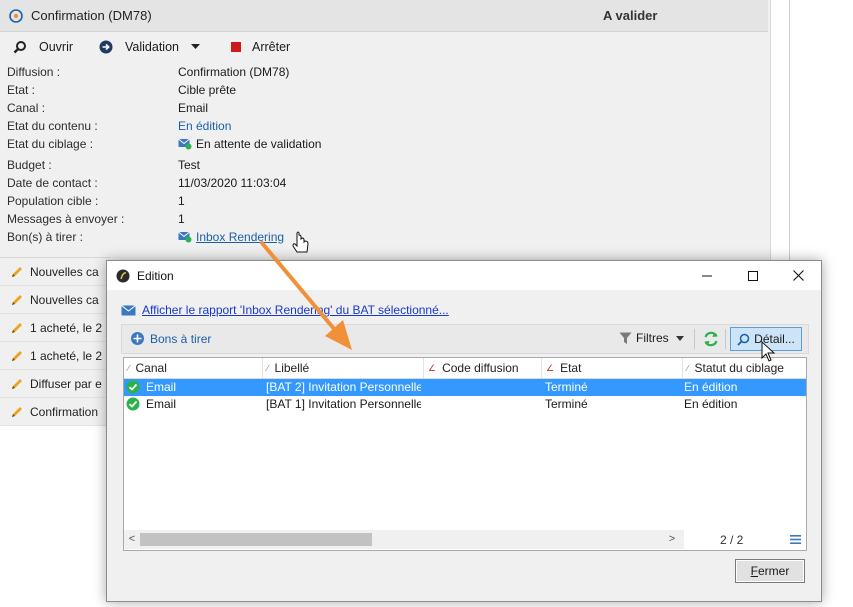 The width and height of the screenshot is (853, 607). What do you see at coordinates (612, 368) in the screenshot?
I see `column-header-etat: ∠ Etat` at bounding box center [612, 368].